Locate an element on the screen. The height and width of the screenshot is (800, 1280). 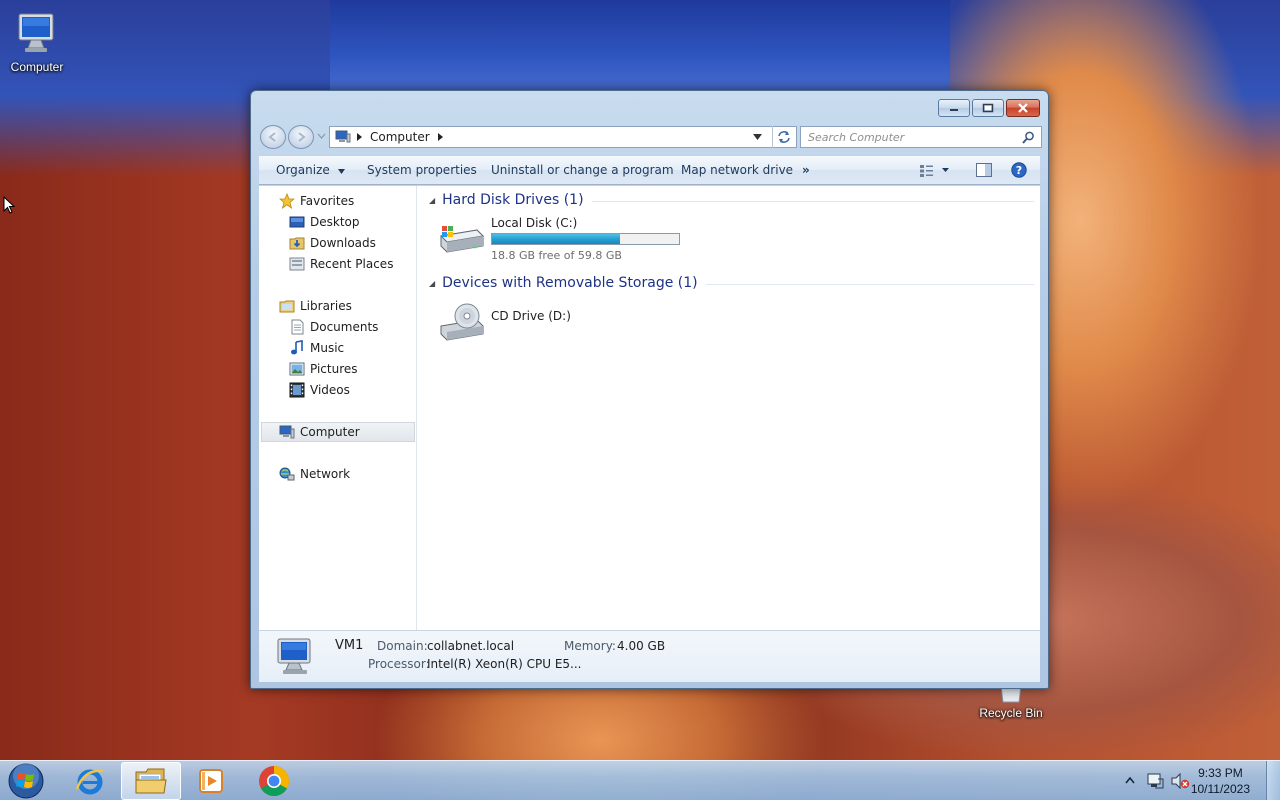
nav-label: Recent Places is located at coordinates (352, 264).